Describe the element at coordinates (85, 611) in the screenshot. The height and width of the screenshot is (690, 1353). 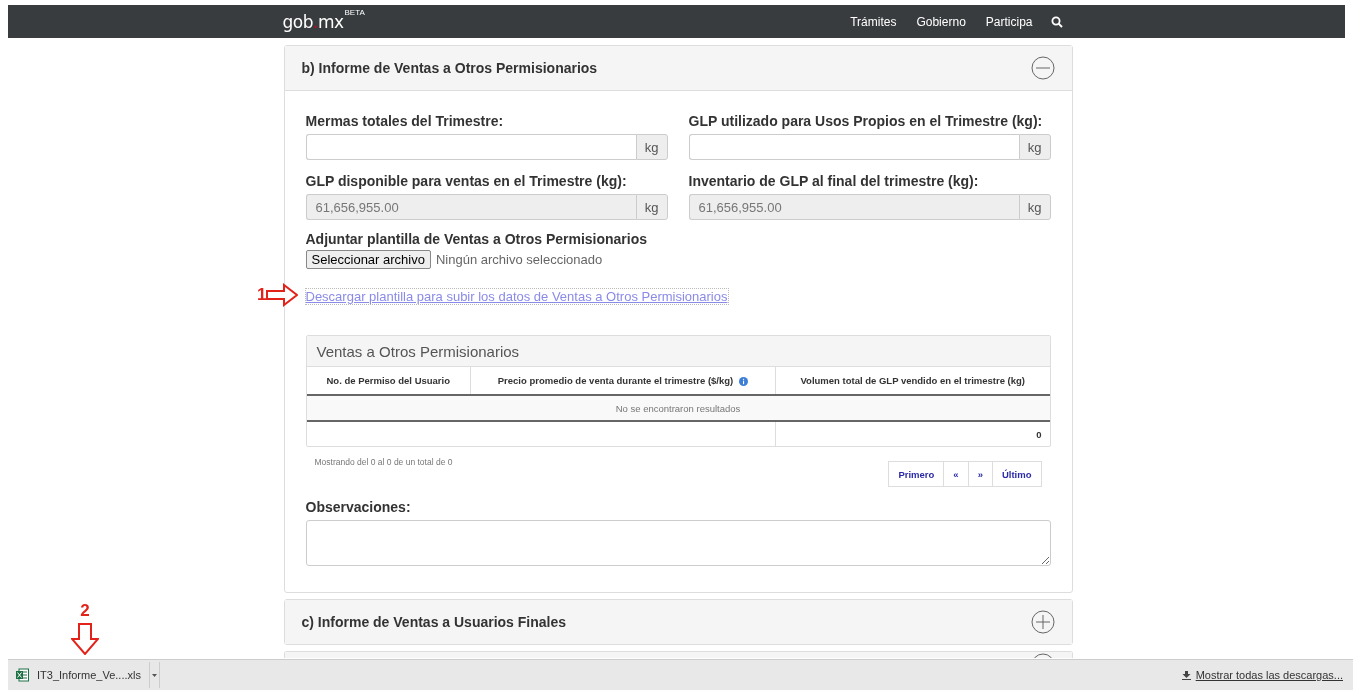
I see `annotation-number: 2` at that location.